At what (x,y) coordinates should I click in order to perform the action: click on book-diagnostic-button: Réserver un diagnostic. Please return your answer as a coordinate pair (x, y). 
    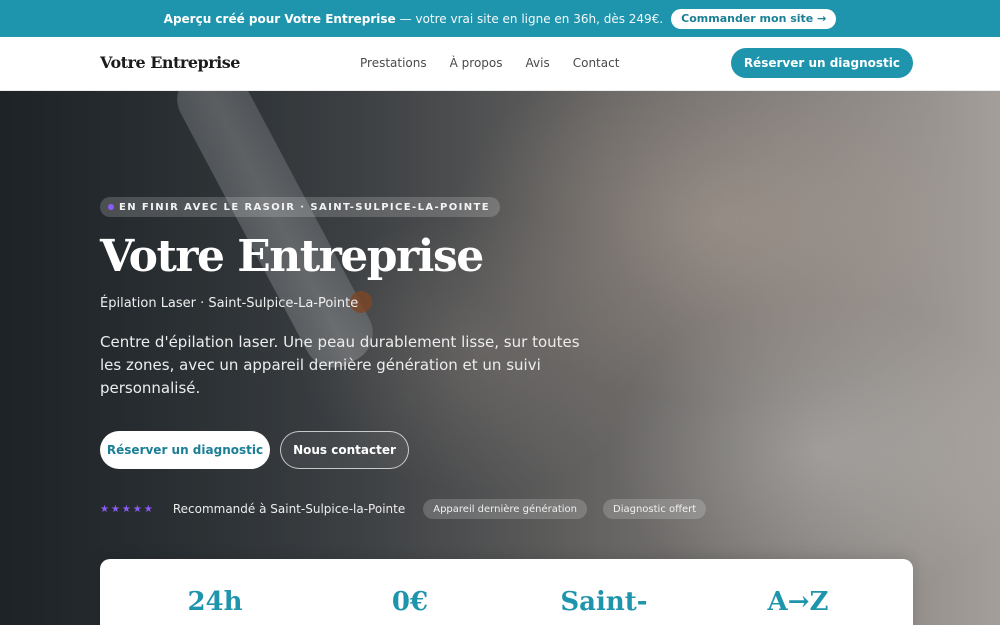
    Looking at the image, I should click on (185, 450).